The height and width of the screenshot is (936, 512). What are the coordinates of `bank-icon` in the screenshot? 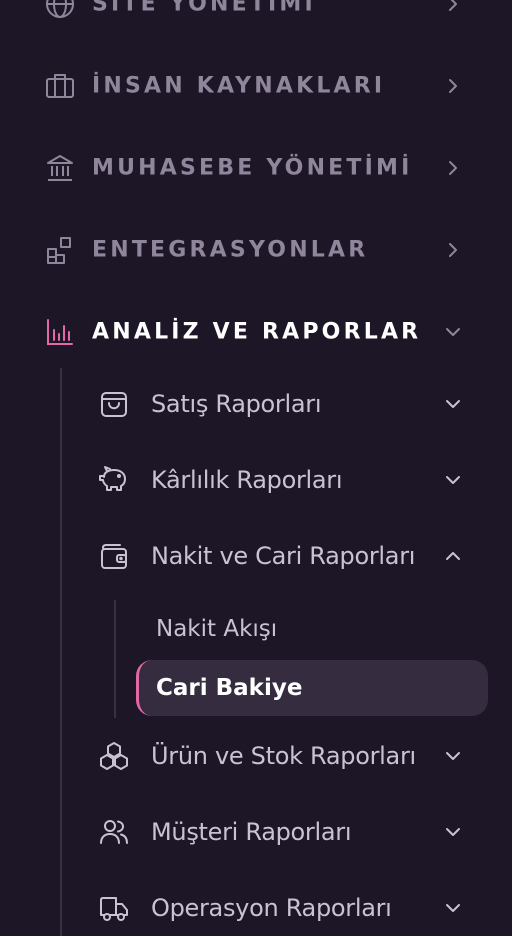 It's located at (60, 168).